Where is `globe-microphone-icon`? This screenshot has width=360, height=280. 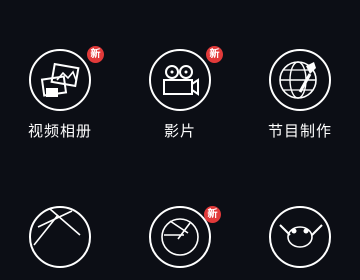
globe-microphone-icon is located at coordinates (300, 80).